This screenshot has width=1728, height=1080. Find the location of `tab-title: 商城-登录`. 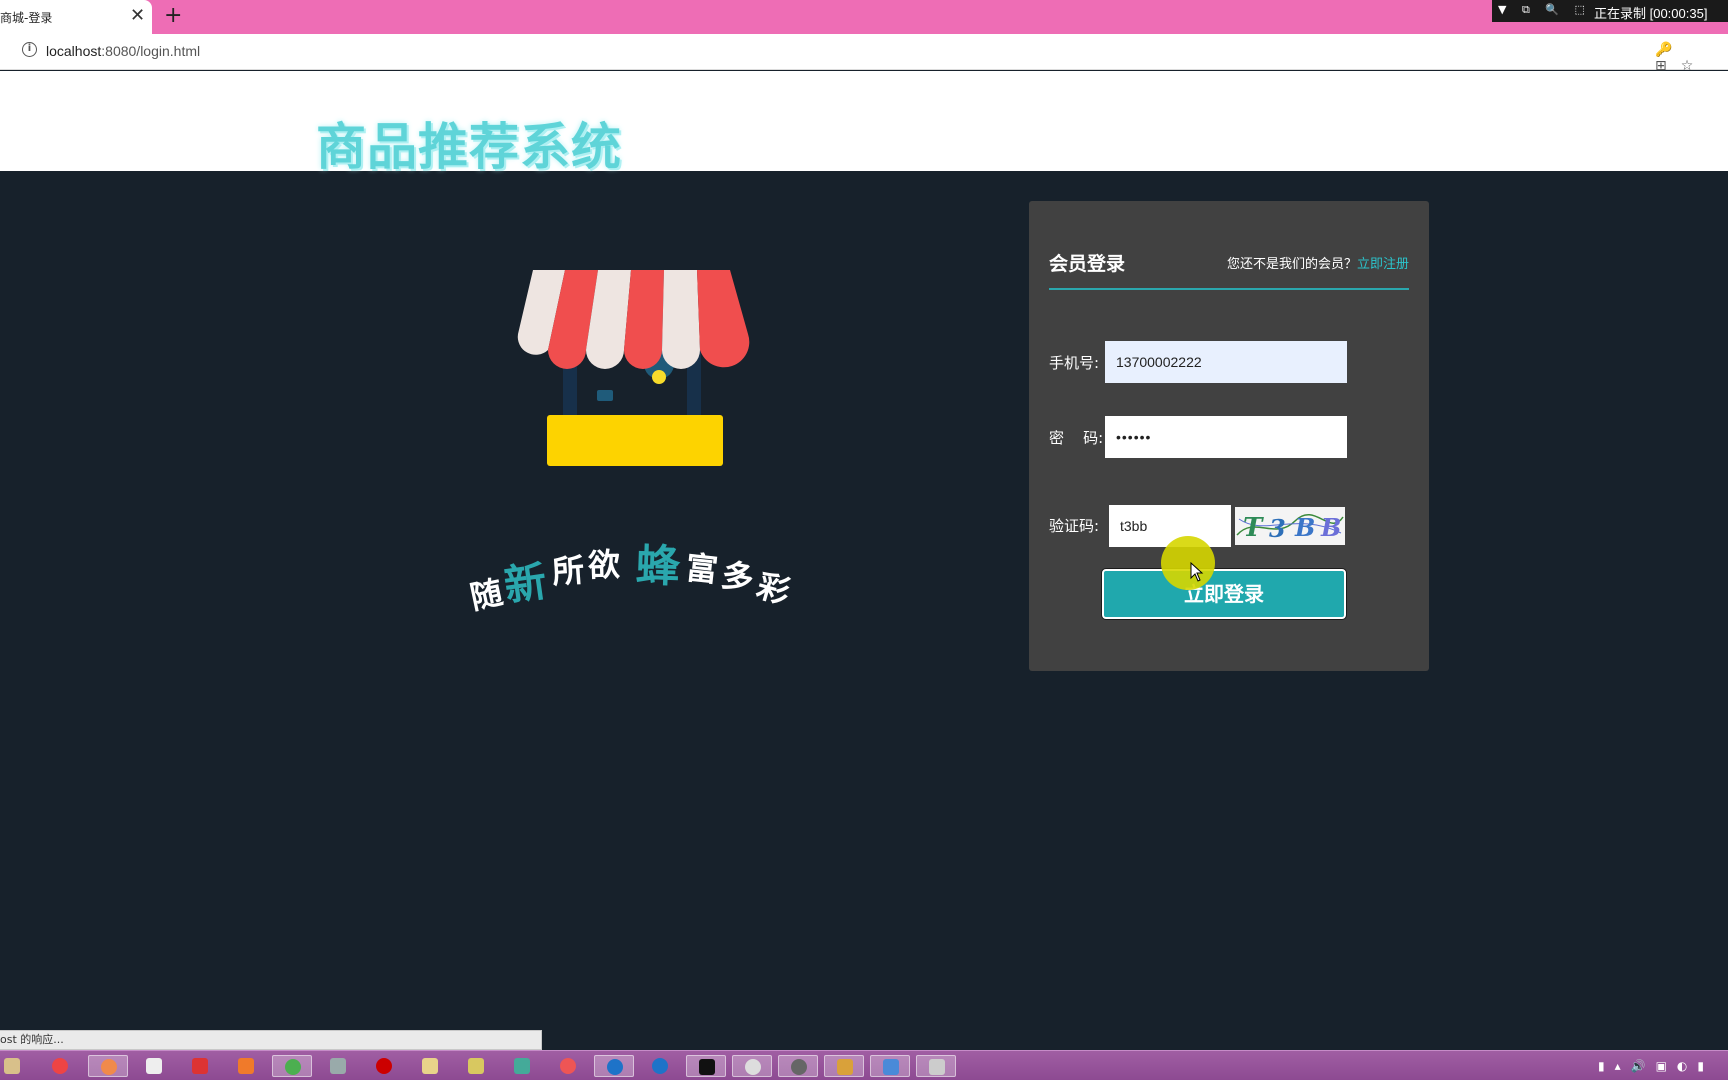

tab-title: 商城-登录 is located at coordinates (26, 18).